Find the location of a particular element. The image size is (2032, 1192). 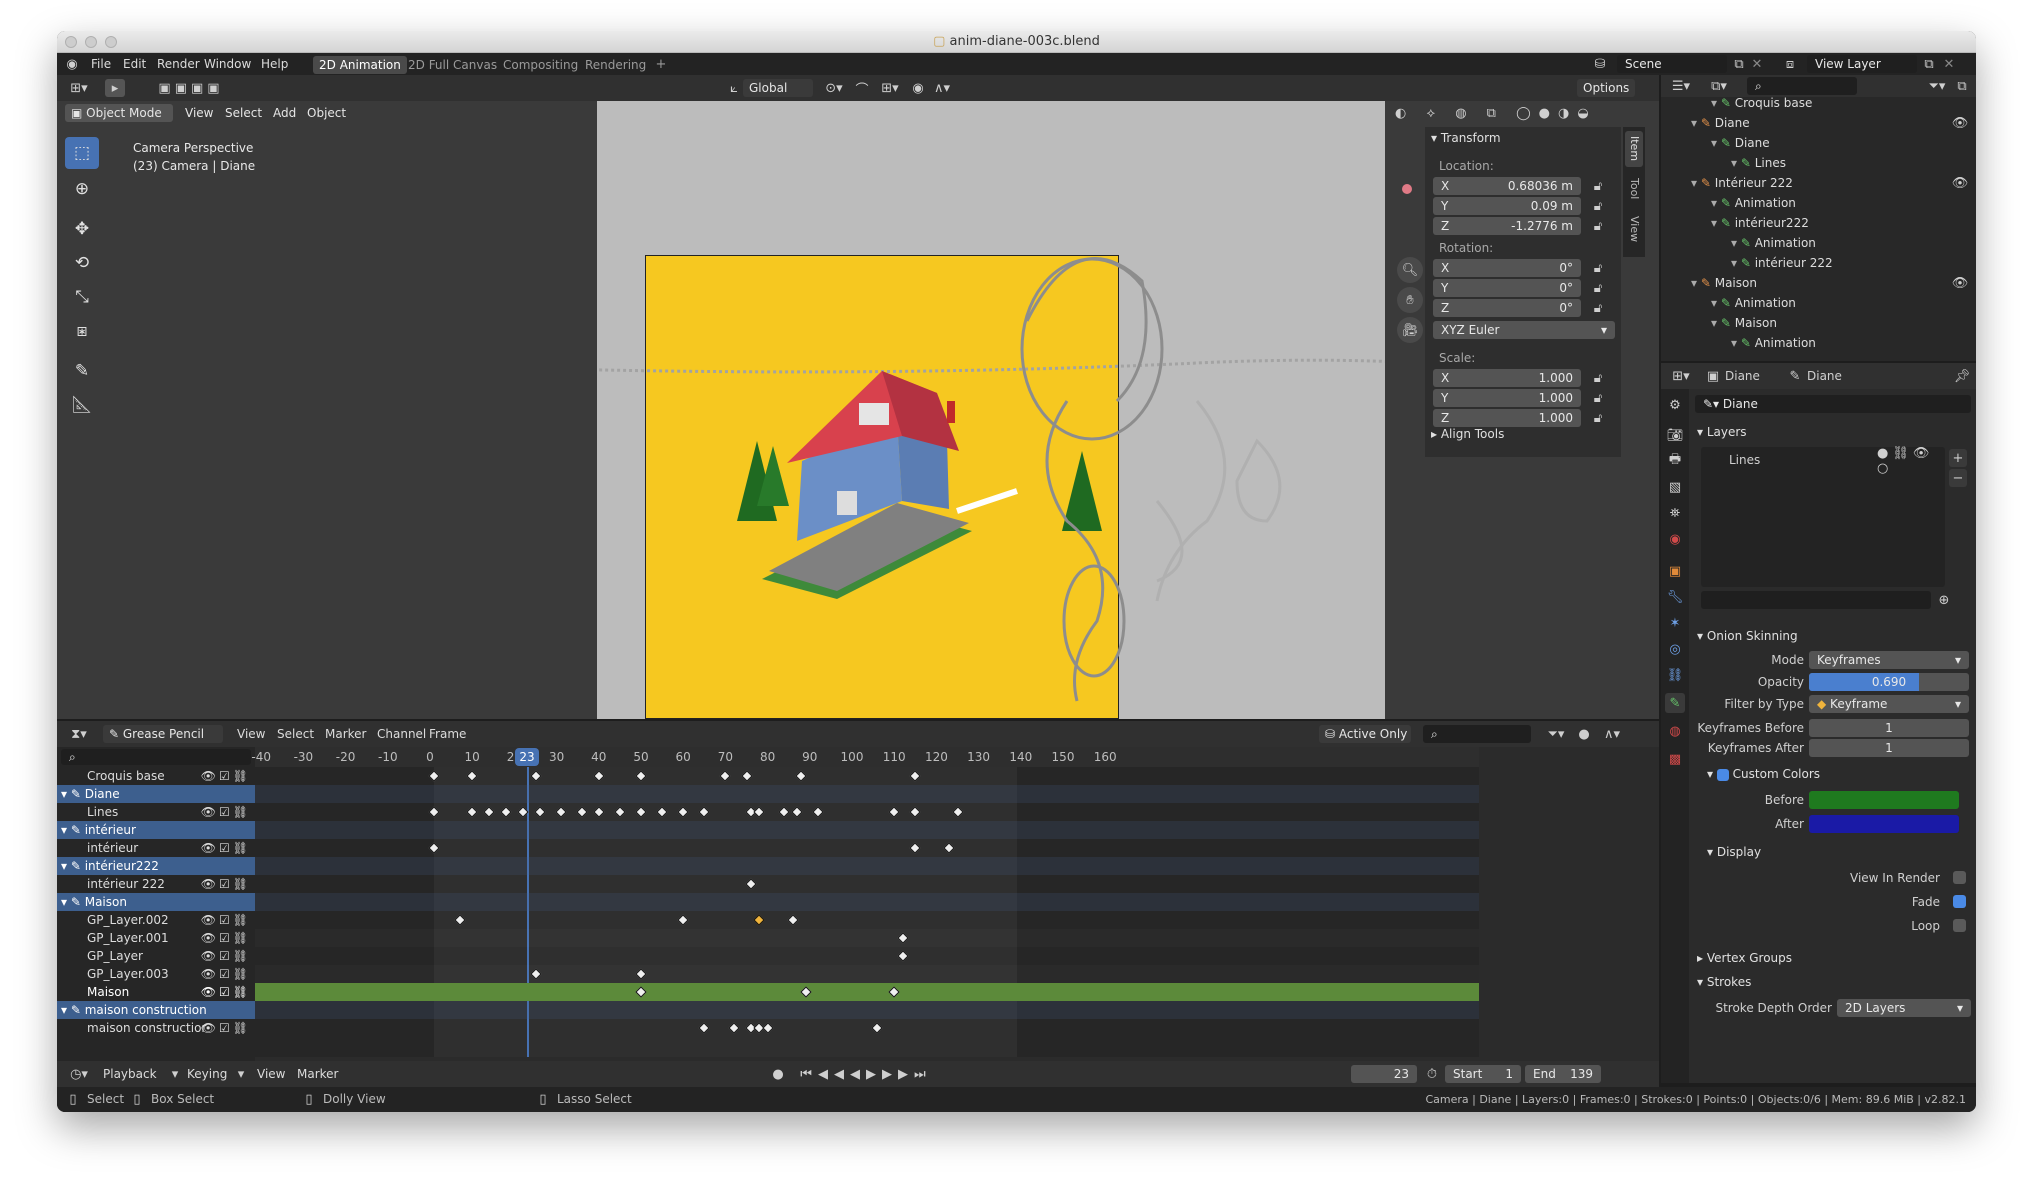

active-only-toggle: ⛁ Active Only is located at coordinates (1365, 734).